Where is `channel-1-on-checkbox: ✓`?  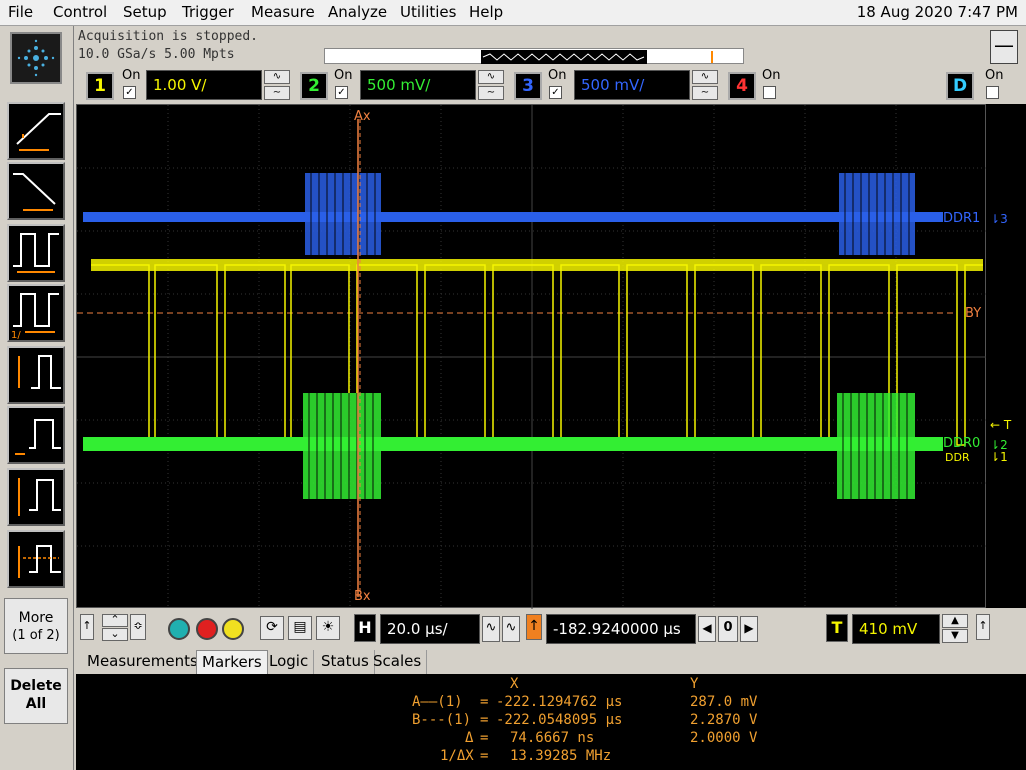 channel-1-on-checkbox: ✓ is located at coordinates (129, 92).